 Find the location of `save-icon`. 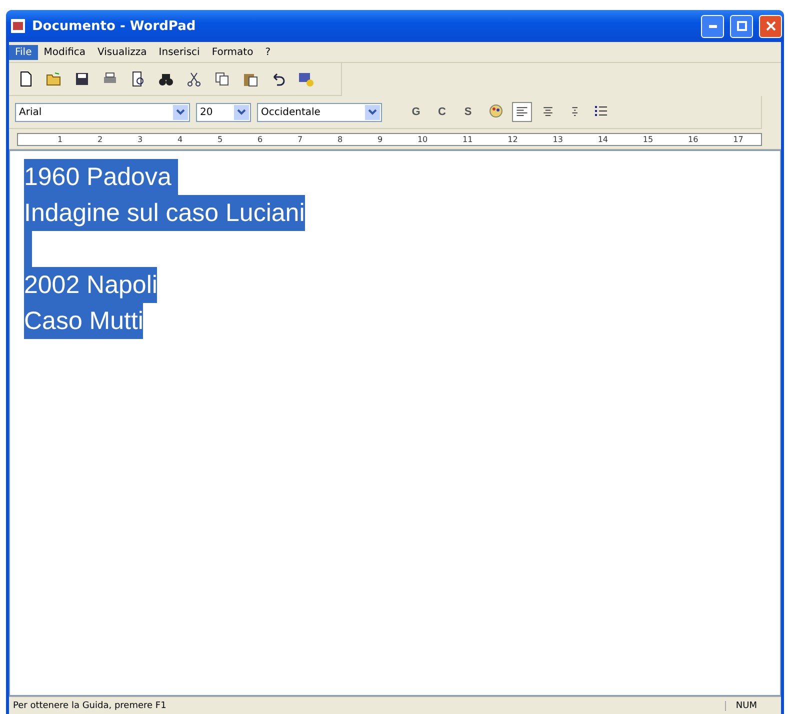

save-icon is located at coordinates (82, 79).